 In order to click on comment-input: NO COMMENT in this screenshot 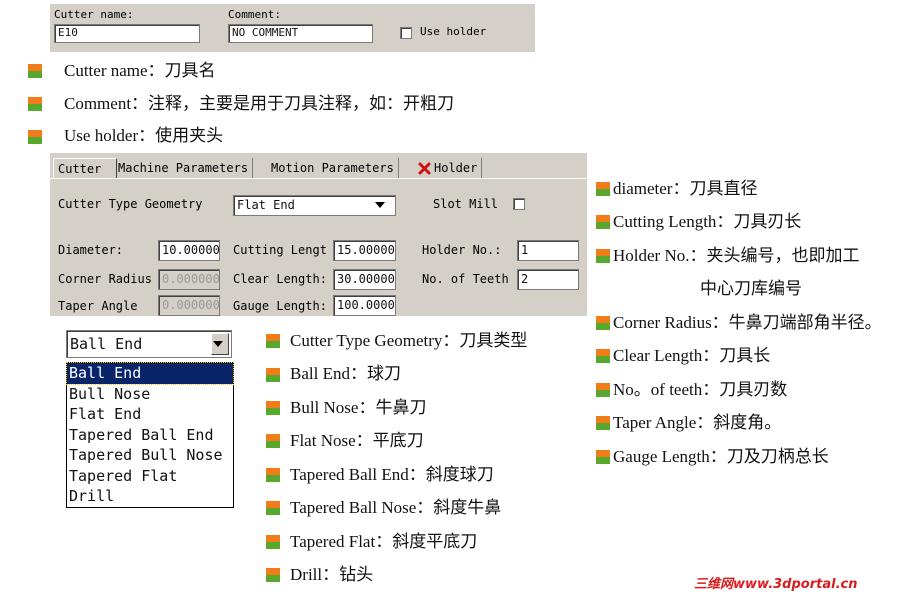, I will do `click(300, 33)`.